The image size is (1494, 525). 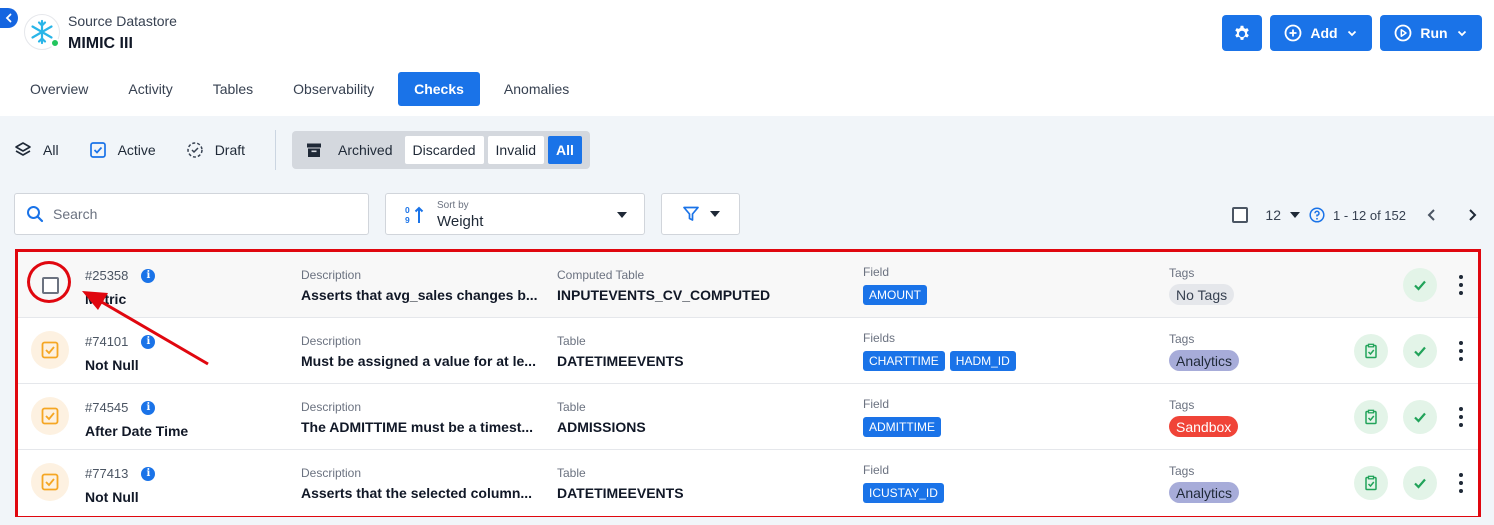 What do you see at coordinates (36, 150) in the screenshot?
I see `filter-all: All` at bounding box center [36, 150].